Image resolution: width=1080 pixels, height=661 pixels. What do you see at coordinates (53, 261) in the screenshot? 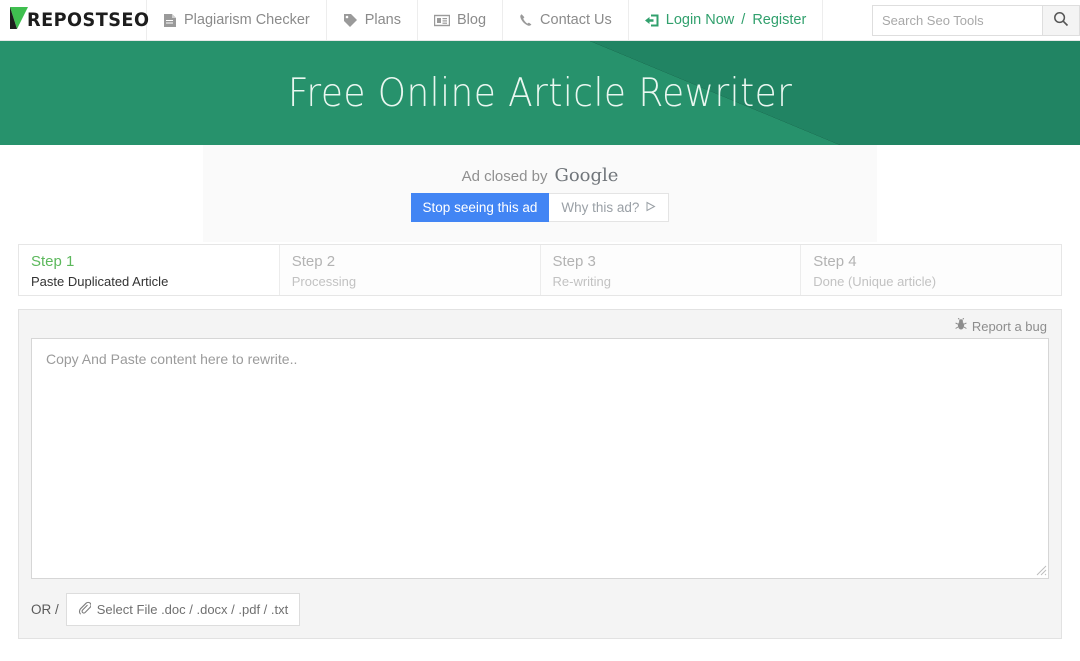
I see `step-title: Step 1` at bounding box center [53, 261].